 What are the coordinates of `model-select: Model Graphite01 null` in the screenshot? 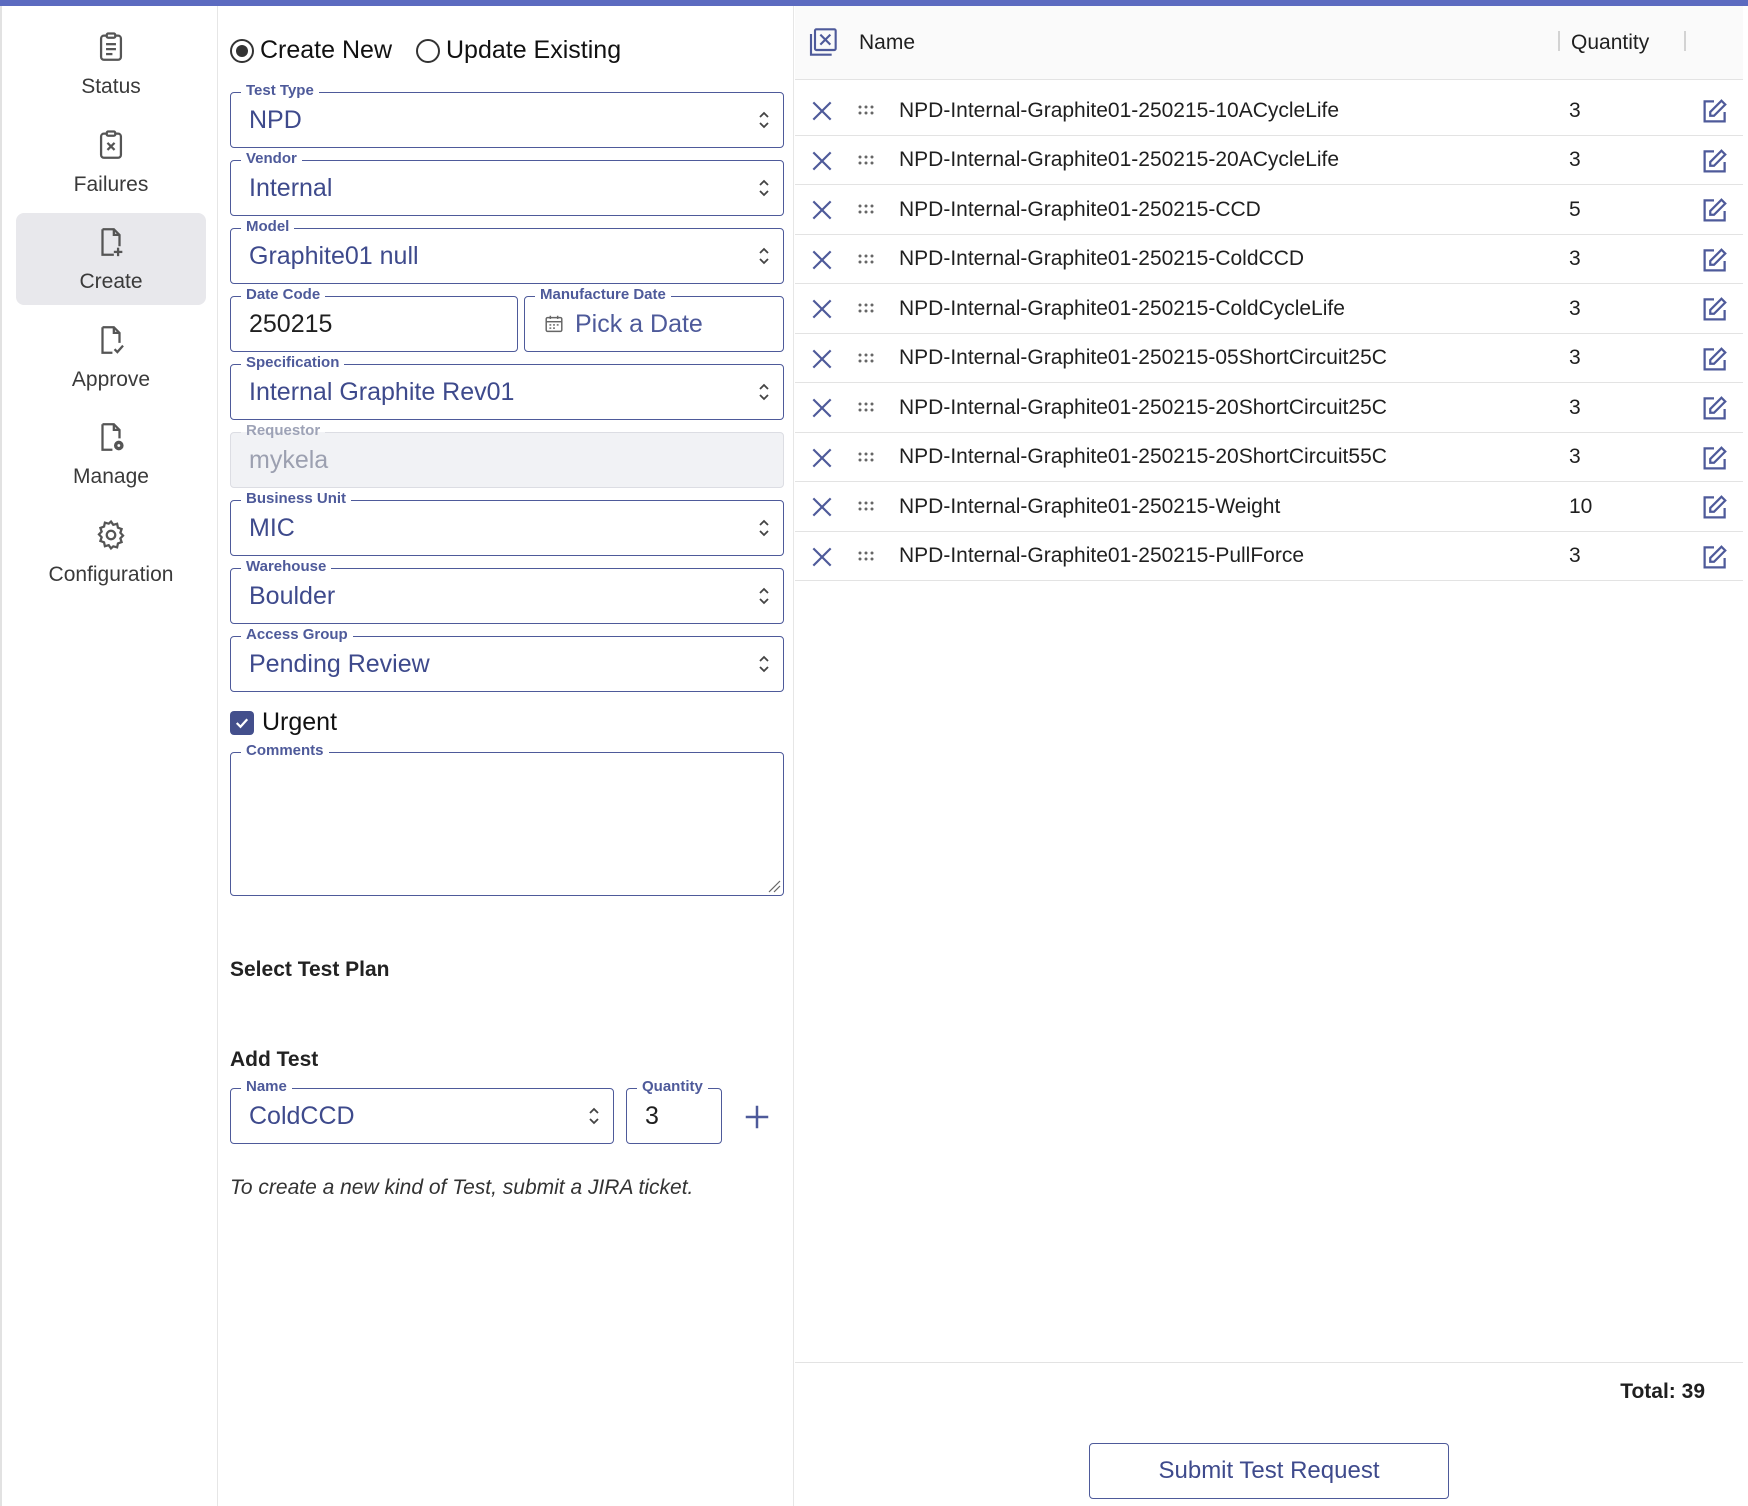 It's located at (507, 250).